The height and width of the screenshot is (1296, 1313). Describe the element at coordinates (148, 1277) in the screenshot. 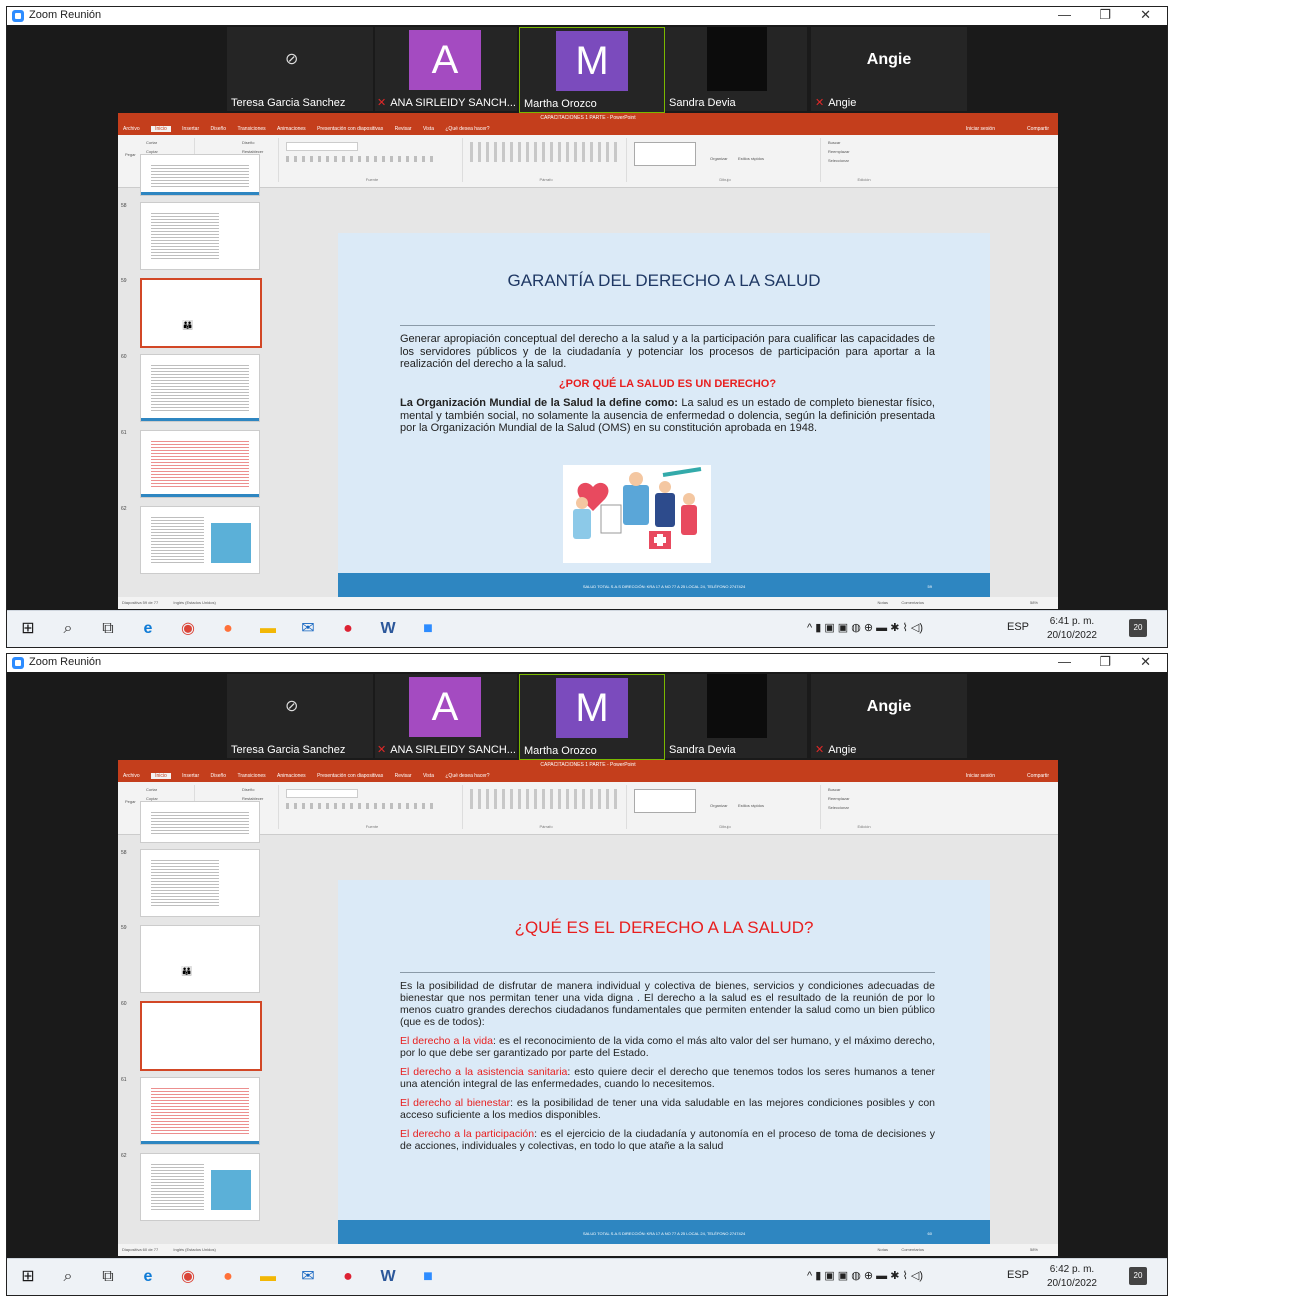

I see `edge-icon: e` at that location.